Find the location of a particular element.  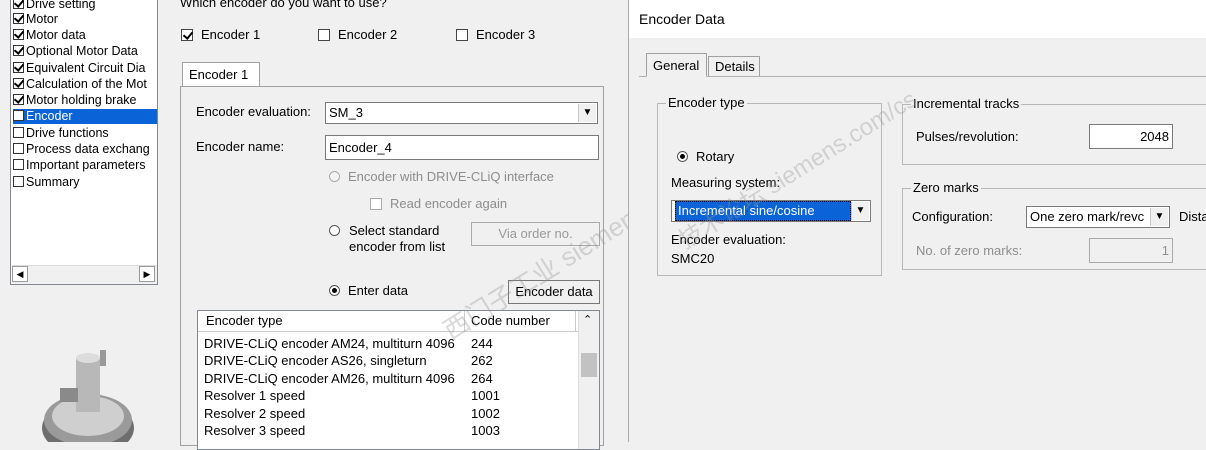

encoder-3-checkbox: Encoder 3 is located at coordinates (495, 34).